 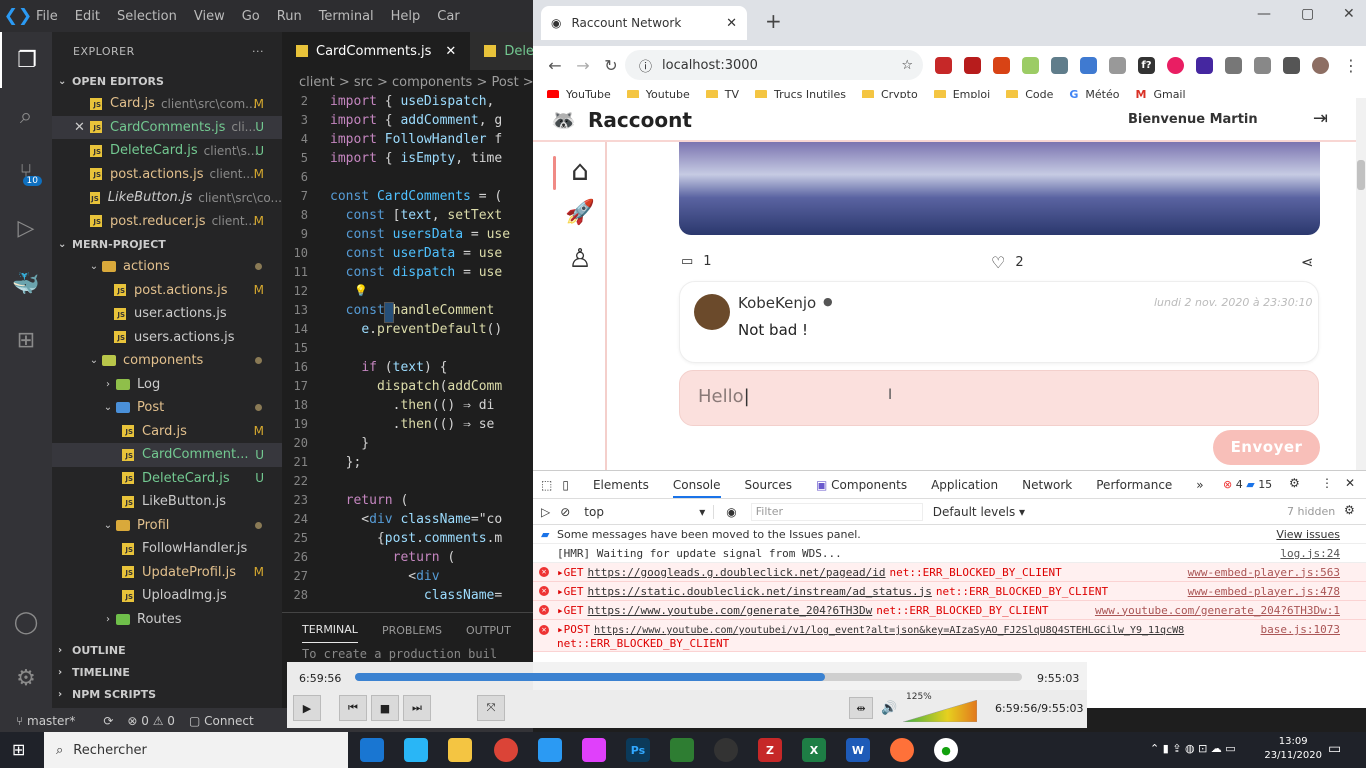 What do you see at coordinates (1351, 65) in the screenshot?
I see `chrome-menu-icon: ⋮` at bounding box center [1351, 65].